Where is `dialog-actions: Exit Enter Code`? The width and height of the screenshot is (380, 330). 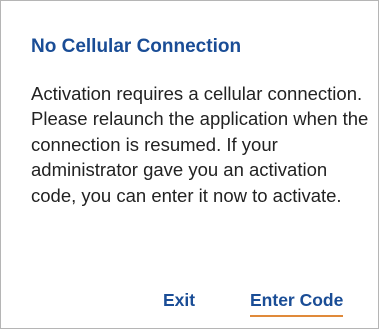
dialog-actions: Exit Enter Code is located at coordinates (190, 303).